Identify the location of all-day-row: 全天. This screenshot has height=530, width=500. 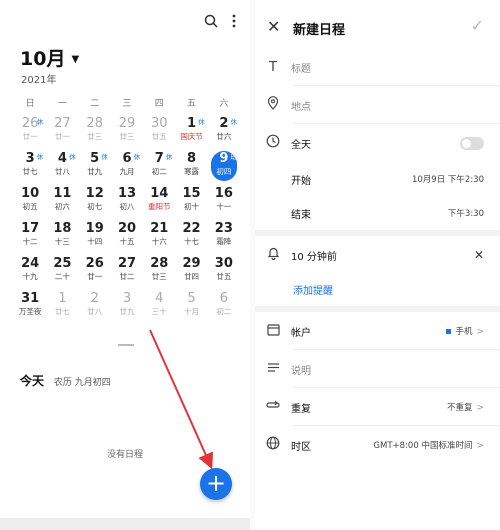
(377, 143).